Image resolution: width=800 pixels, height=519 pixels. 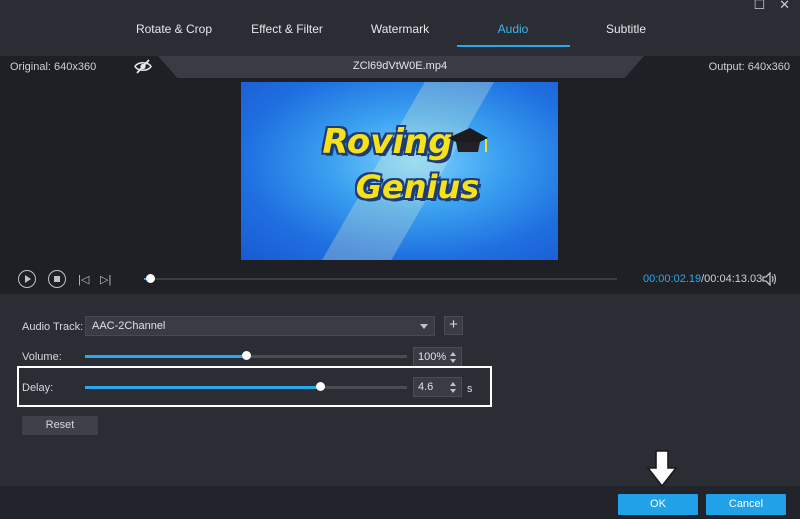 I want to click on next-frame-button: ▷|, so click(x=105, y=279).